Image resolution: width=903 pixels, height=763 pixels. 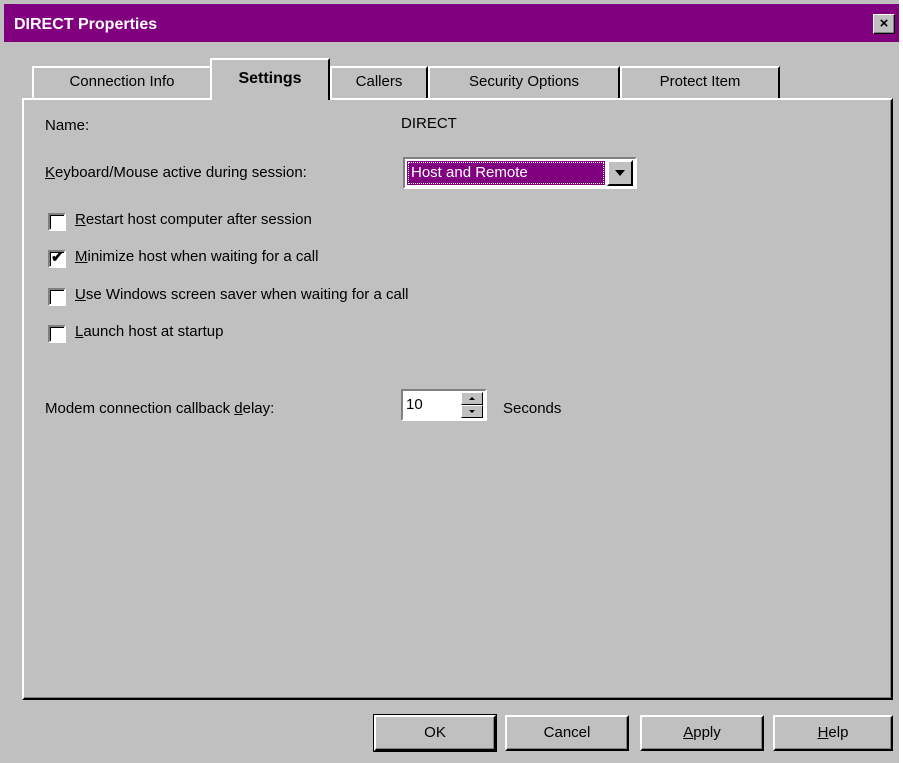 What do you see at coordinates (901, 381) in the screenshot?
I see `window-edge` at bounding box center [901, 381].